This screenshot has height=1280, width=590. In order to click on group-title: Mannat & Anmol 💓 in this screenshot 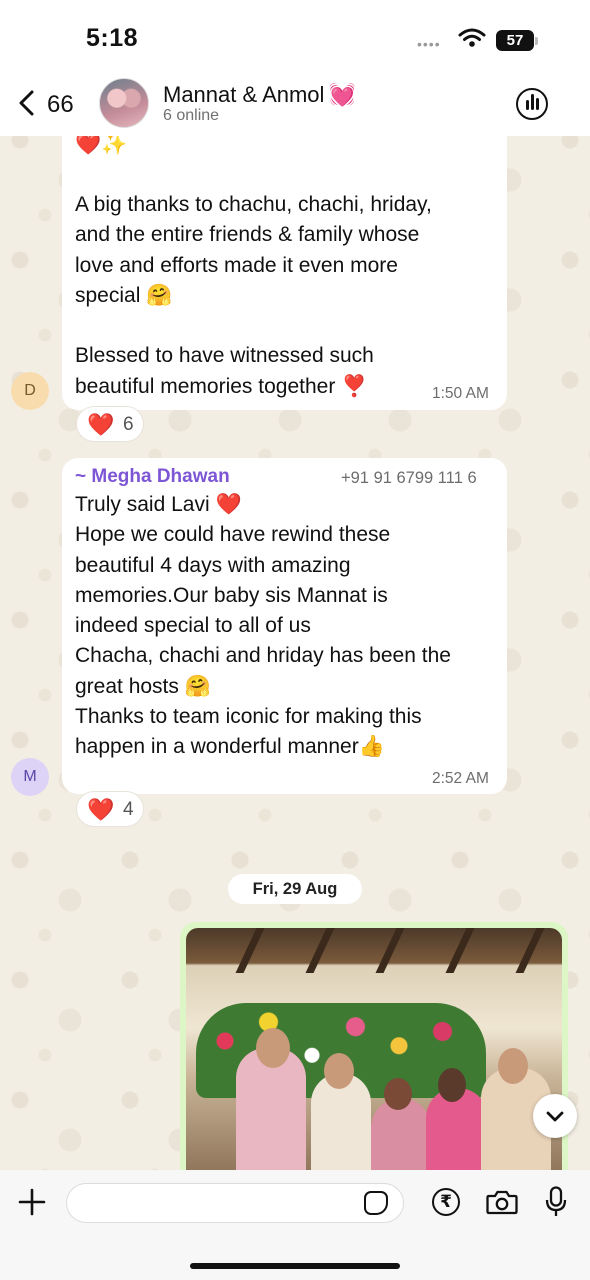, I will do `click(259, 95)`.